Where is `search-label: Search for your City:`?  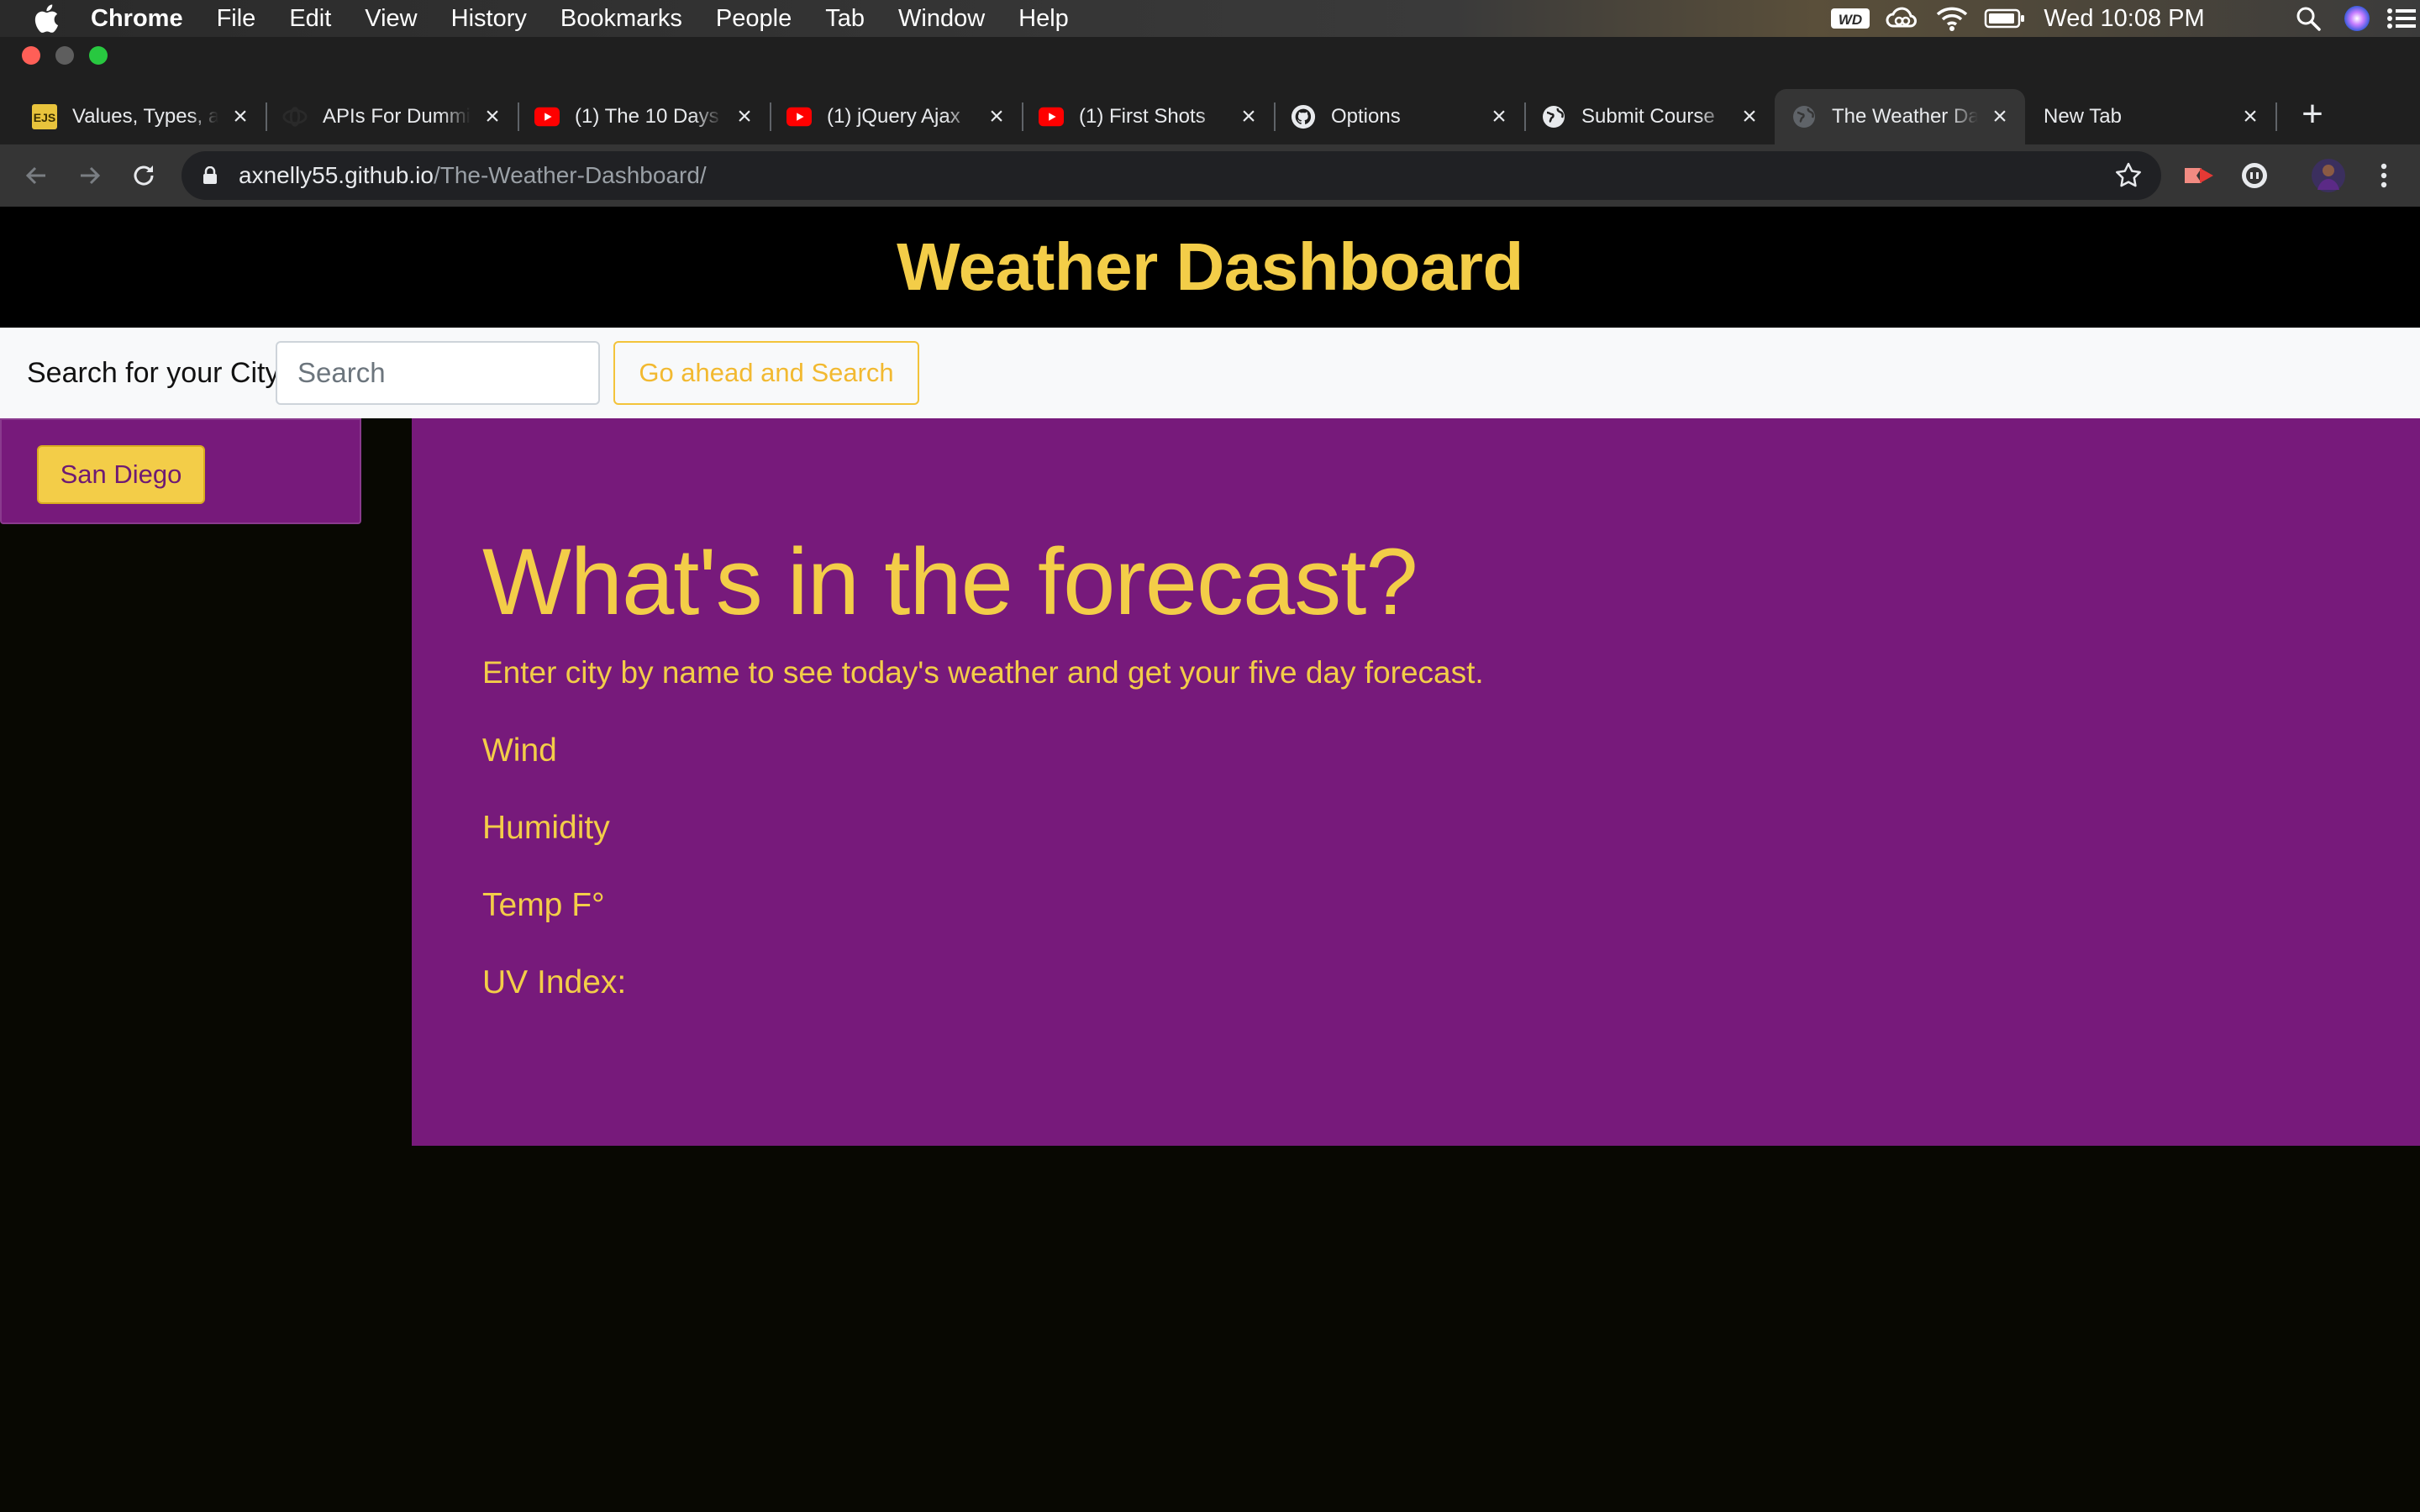 search-label: Search for your City: is located at coordinates (157, 373).